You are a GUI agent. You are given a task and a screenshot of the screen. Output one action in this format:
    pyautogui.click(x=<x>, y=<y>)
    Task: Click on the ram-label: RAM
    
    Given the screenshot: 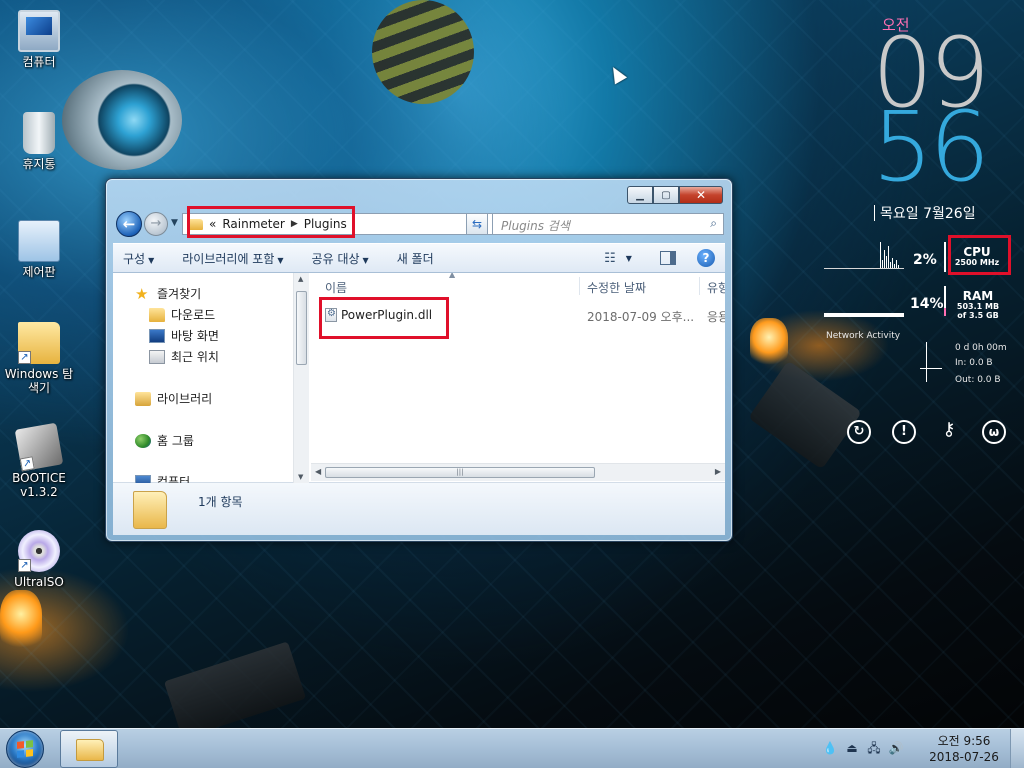 What is the action you would take?
    pyautogui.click(x=978, y=296)
    